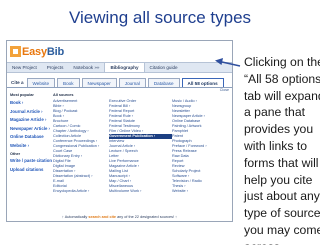 This screenshot has width=320, height=245. Describe the element at coordinates (75, 217) in the screenshot. I see `footer-prefix: ↑ Automatically` at that location.